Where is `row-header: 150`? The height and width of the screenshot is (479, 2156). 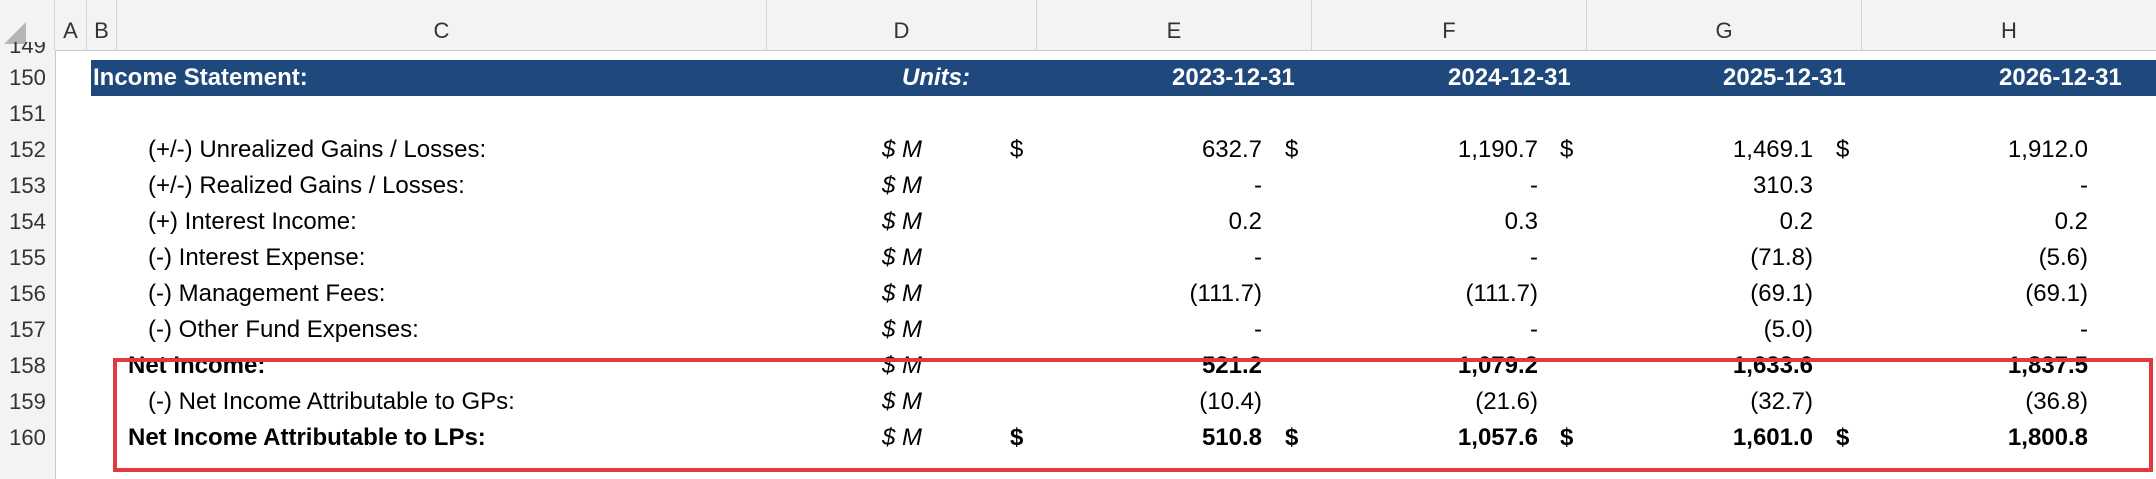
row-header: 150 is located at coordinates (27, 78).